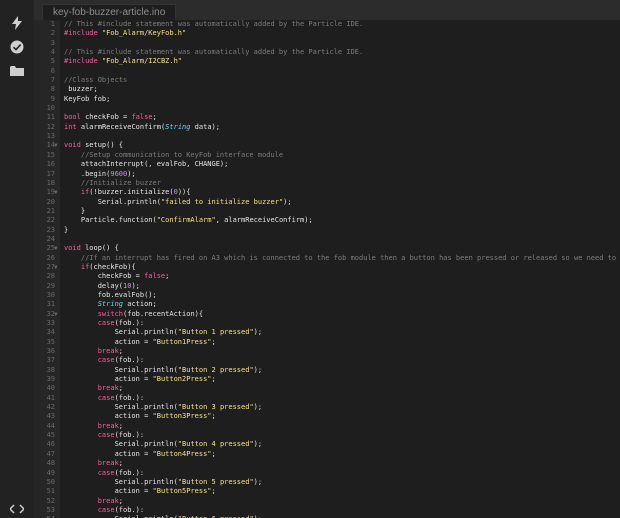 The height and width of the screenshot is (518, 620). What do you see at coordinates (335, 71) in the screenshot?
I see `code-line: 6` at bounding box center [335, 71].